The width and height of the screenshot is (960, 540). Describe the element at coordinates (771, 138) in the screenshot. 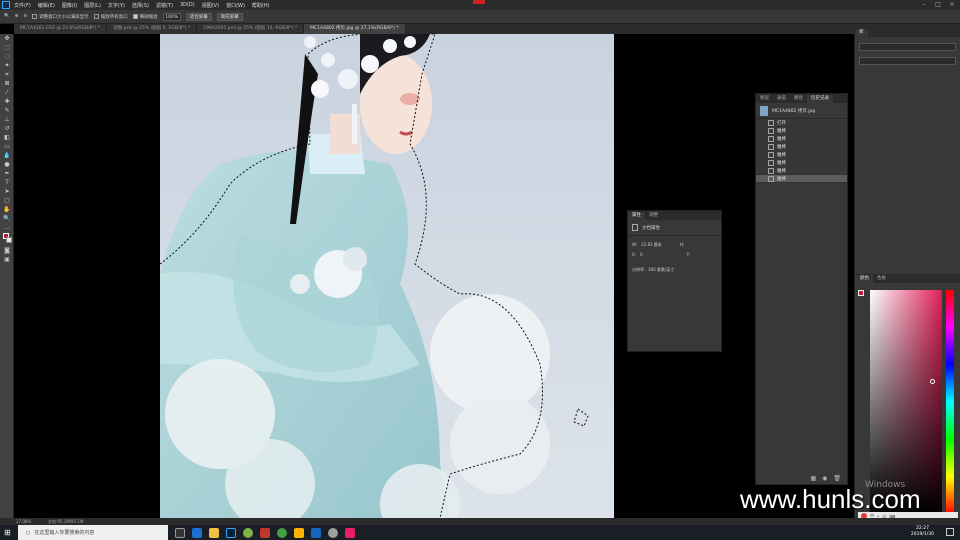

I see `magic-wand-icon` at that location.